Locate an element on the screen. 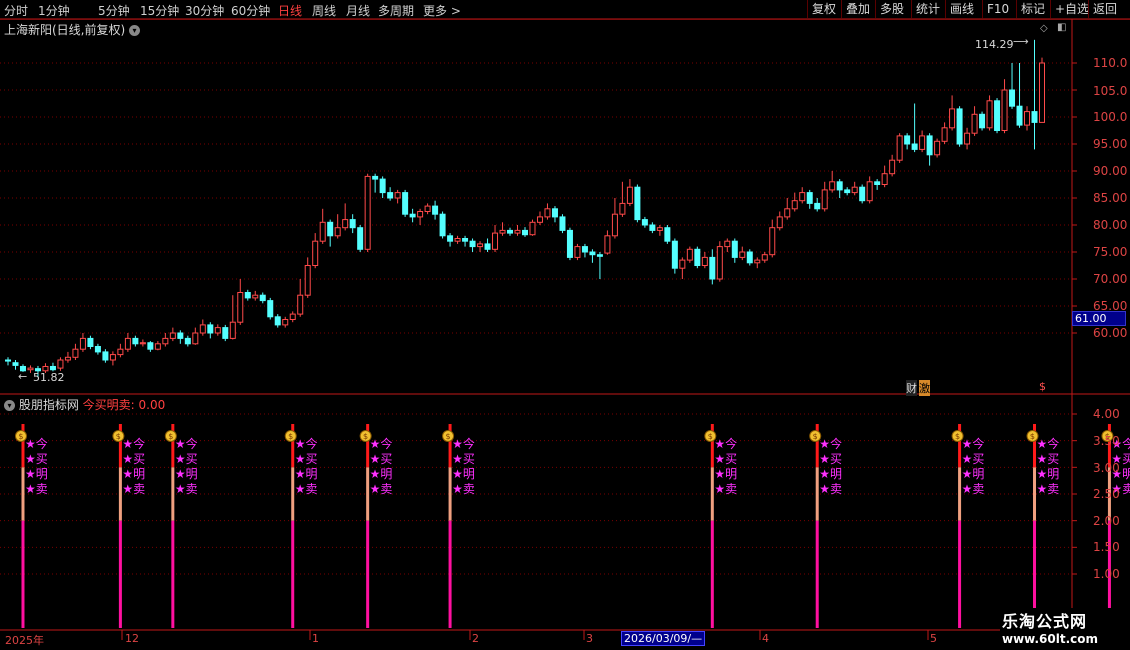 This screenshot has height=650, width=1130. high-arrow-icon: ⟶ is located at coordinates (1021, 41).